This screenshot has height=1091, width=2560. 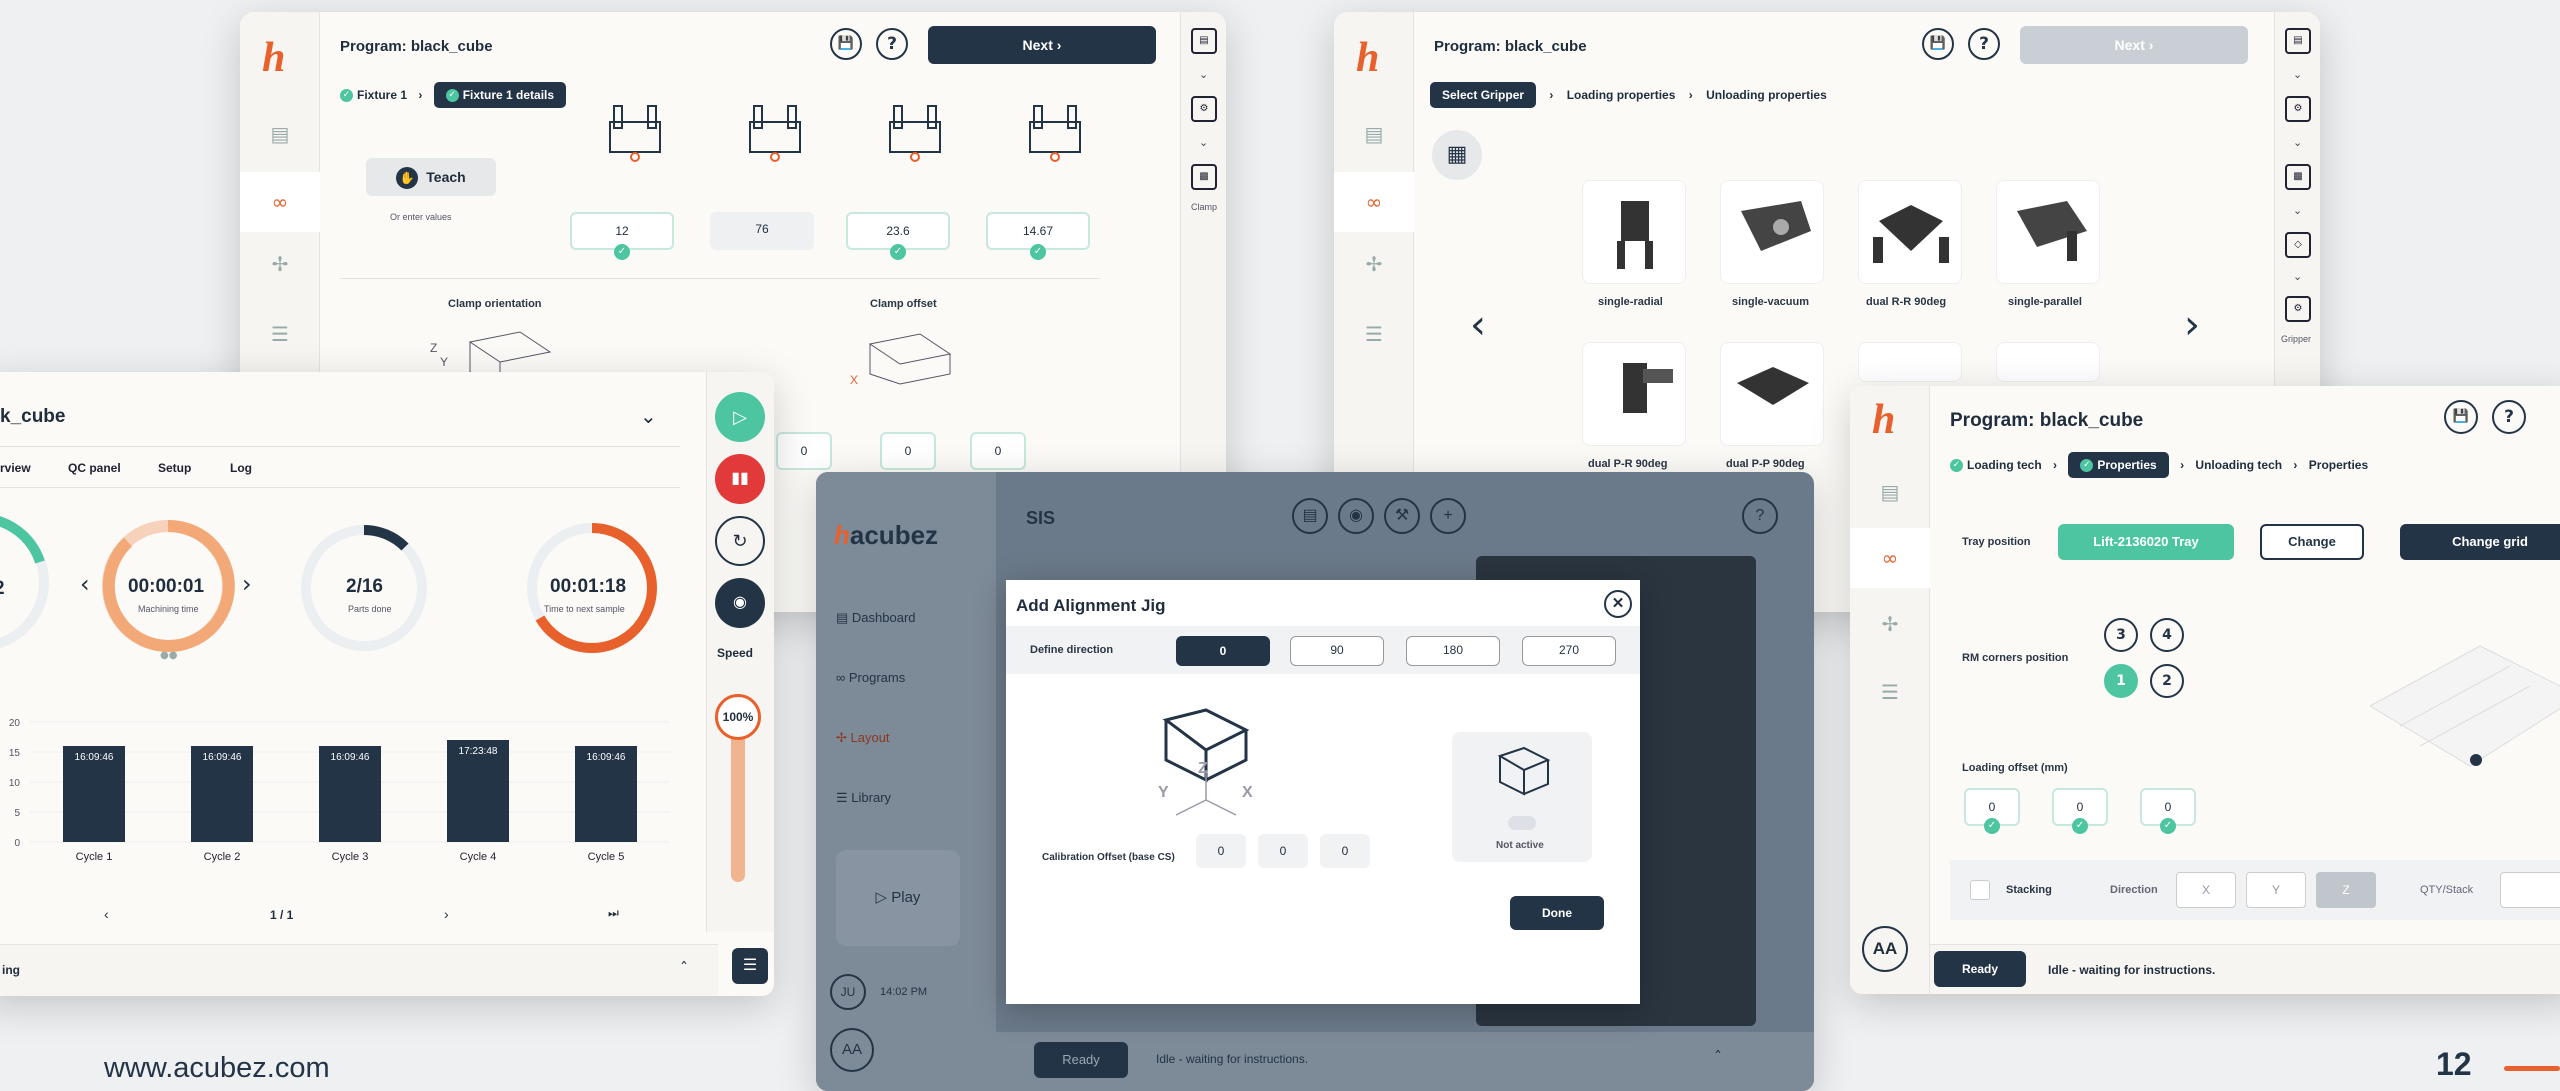 I want to click on grid-view-button: ▦, so click(x=1457, y=155).